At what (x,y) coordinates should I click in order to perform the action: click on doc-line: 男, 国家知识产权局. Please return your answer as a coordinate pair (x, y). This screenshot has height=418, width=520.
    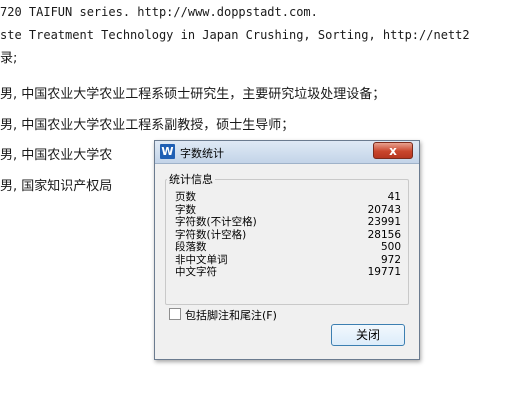
    Looking at the image, I should click on (56, 186).